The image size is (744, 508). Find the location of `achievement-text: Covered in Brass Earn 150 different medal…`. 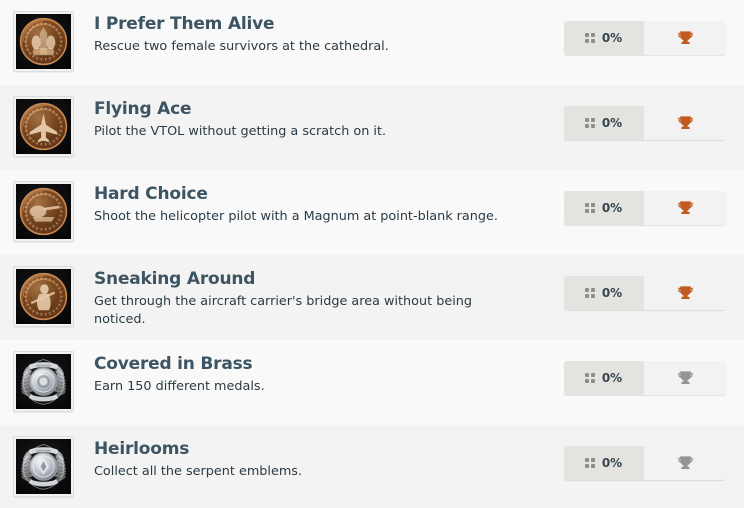

achievement-text: Covered in Brass Earn 150 different medal… is located at coordinates (319, 373).